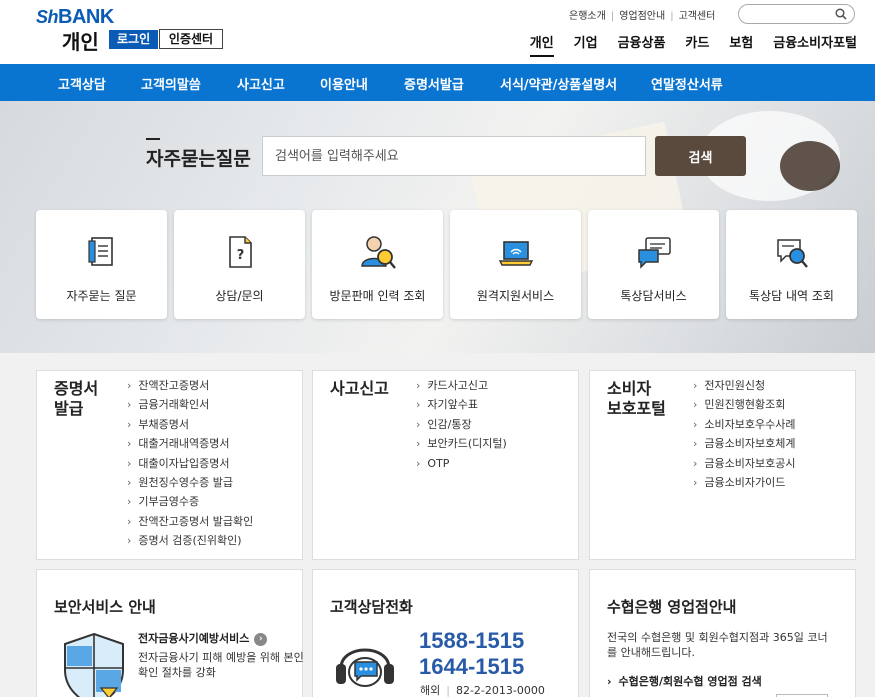 This screenshot has width=875, height=697. Describe the element at coordinates (105, 607) in the screenshot. I see `security-service-title: 보안서비스 안내` at that location.